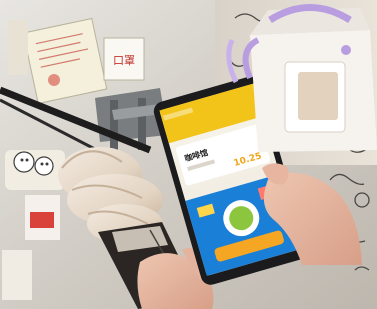 This screenshot has height=309, width=377. Describe the element at coordinates (42, 217) in the screenshot. I see `warning-sign` at that location.